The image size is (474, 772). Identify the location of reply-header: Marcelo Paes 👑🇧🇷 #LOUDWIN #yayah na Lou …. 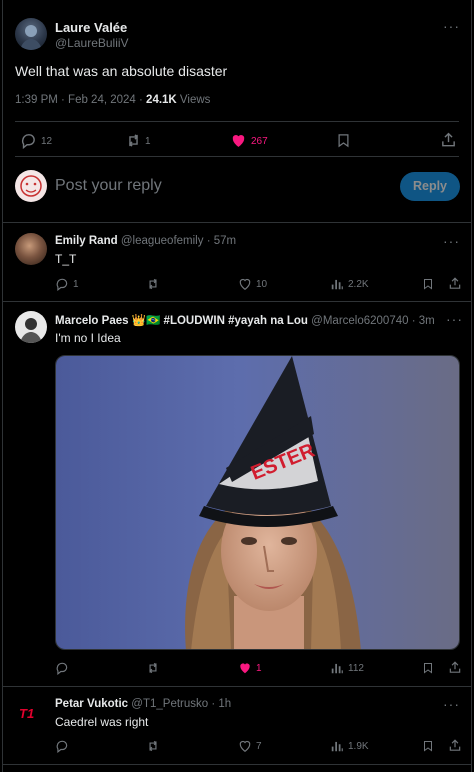
(250, 320).